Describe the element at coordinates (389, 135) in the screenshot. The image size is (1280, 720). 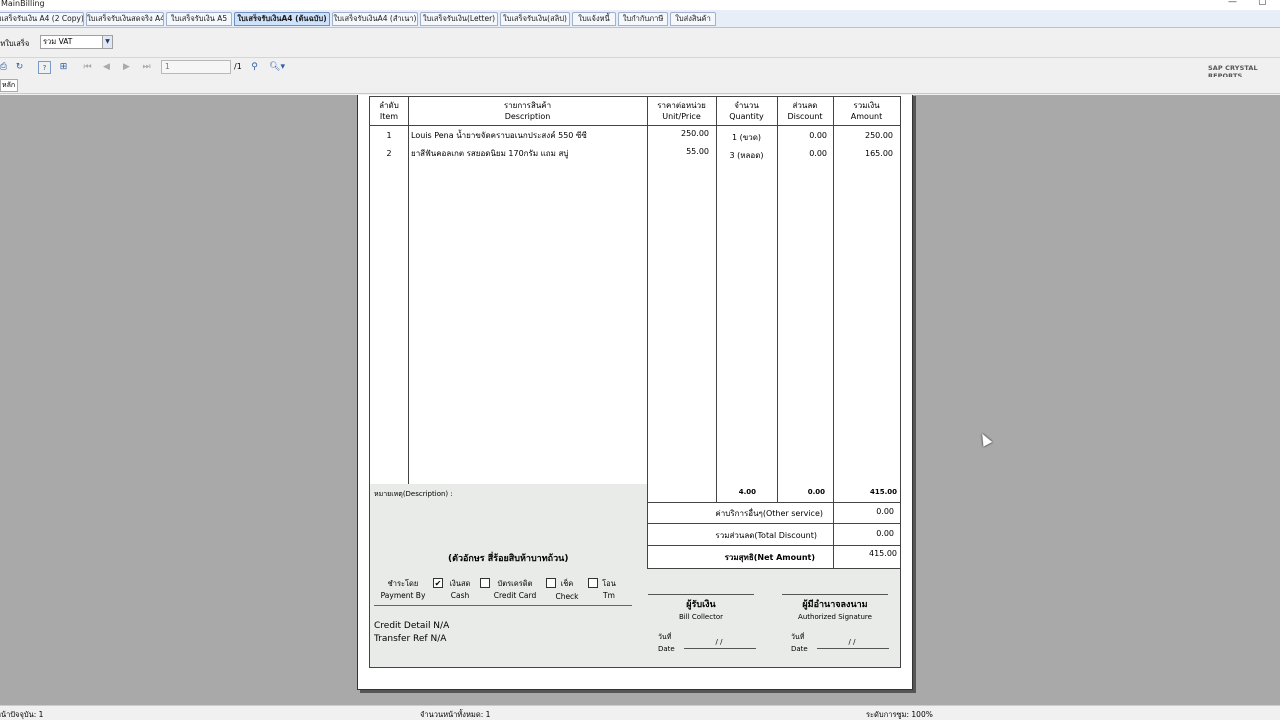
I see `table-row-1-item: 1` at that location.